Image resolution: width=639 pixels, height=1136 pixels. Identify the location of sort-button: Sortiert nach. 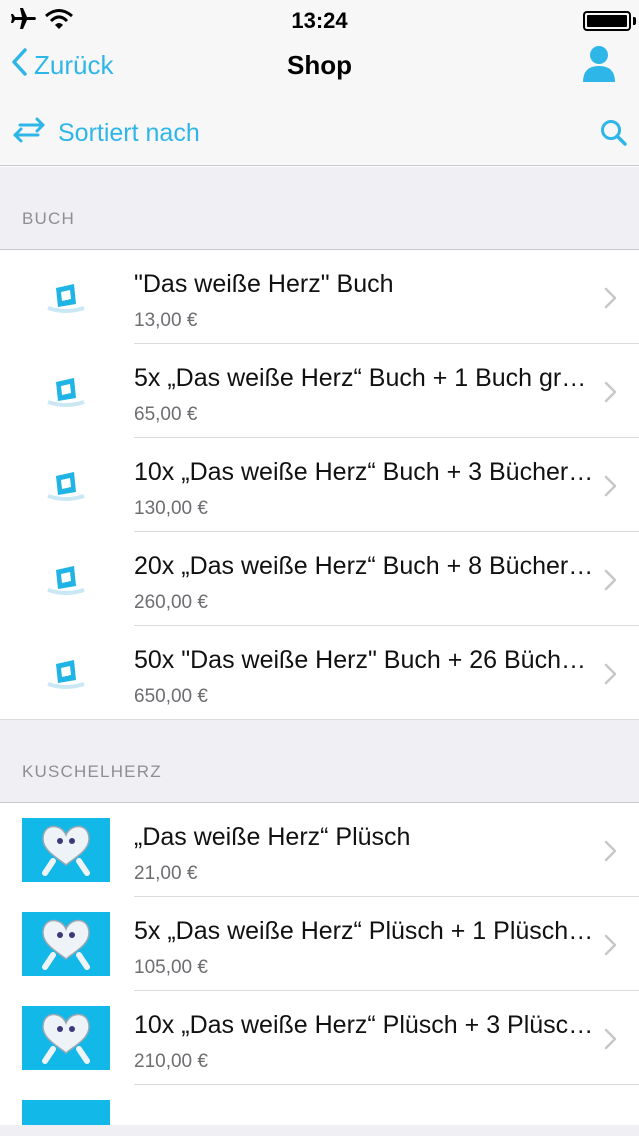
(106, 133).